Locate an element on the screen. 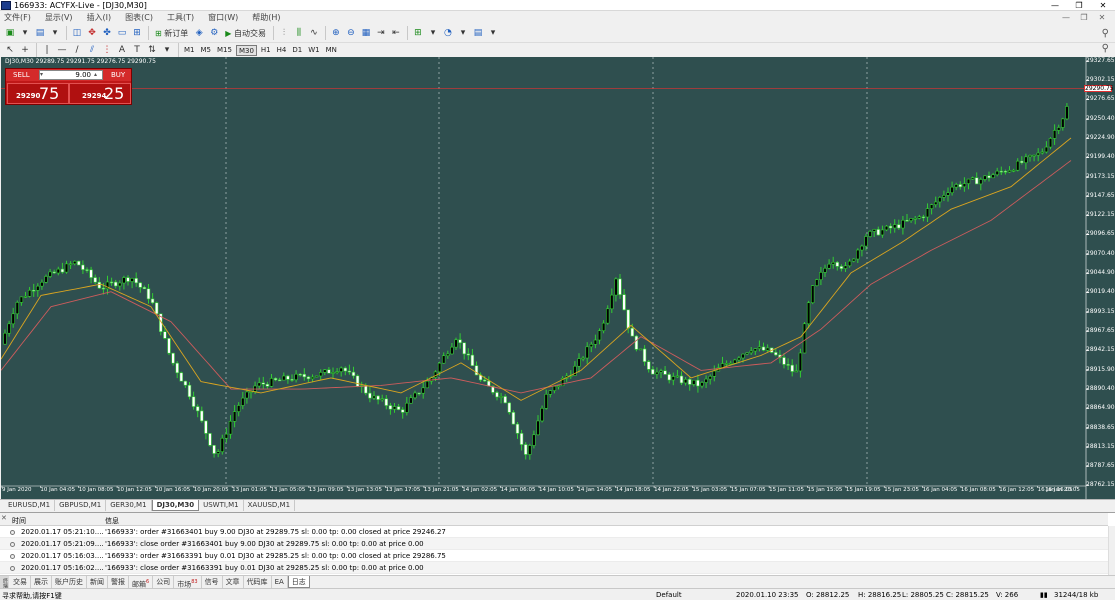 The image size is (1115, 600). lot-decrease-icon: ▾ is located at coordinates (41, 74).